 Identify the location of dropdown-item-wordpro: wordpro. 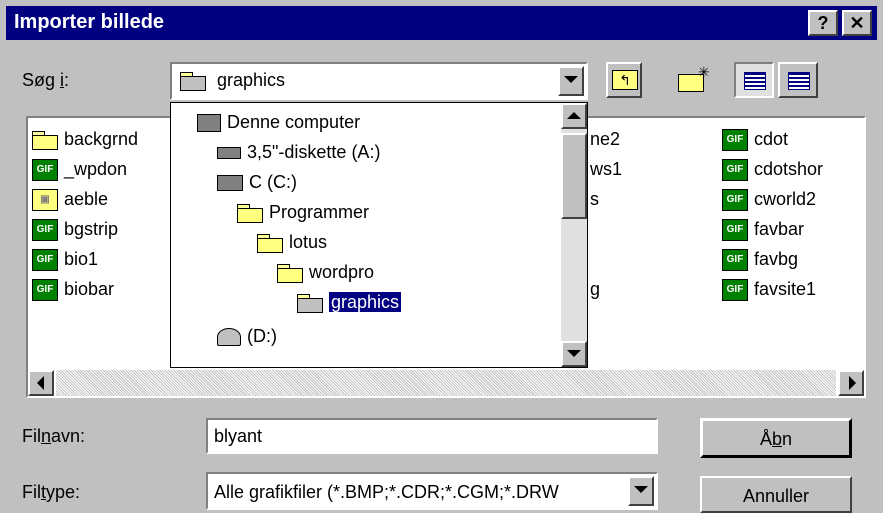
(325, 272).